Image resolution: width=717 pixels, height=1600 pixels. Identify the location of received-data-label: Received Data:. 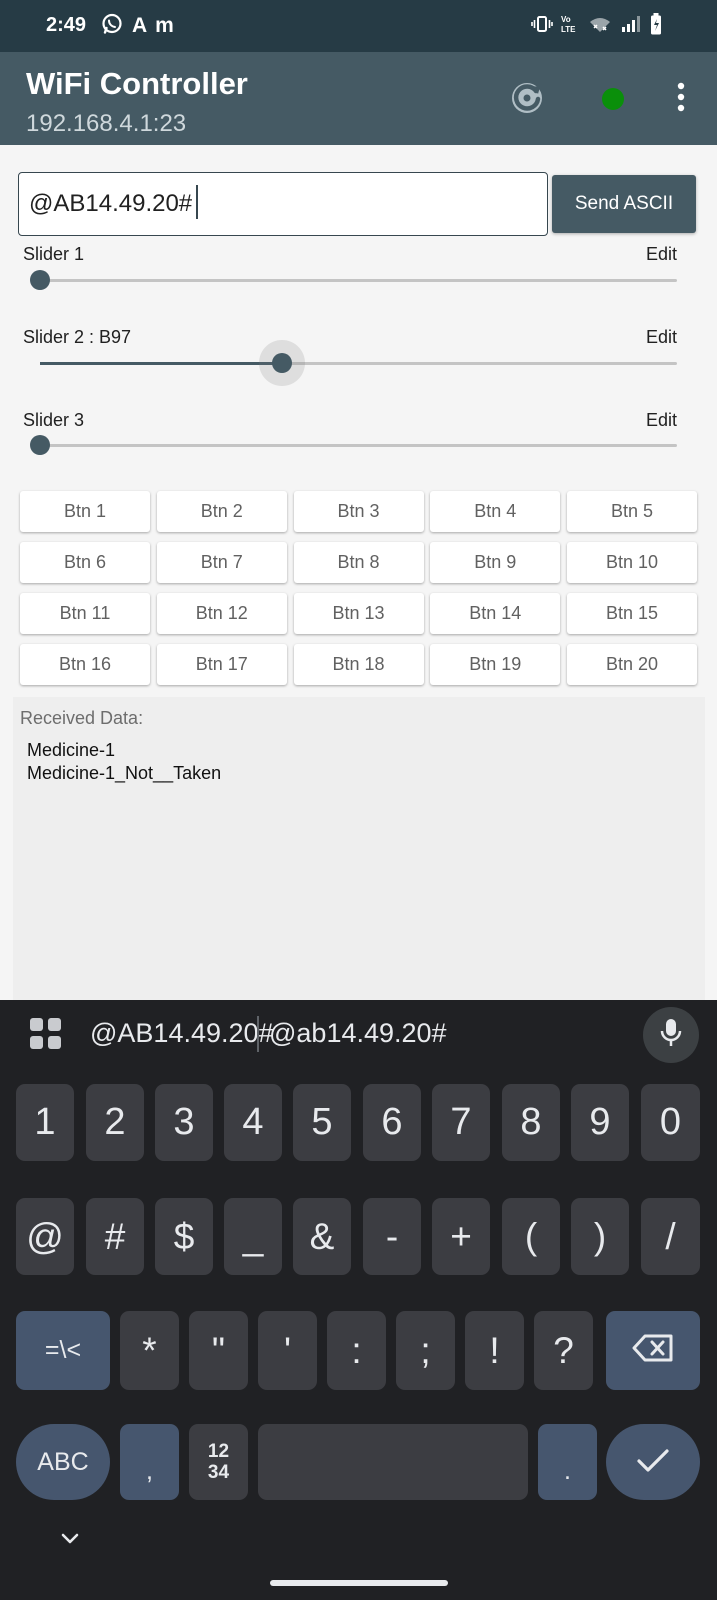
(82, 718).